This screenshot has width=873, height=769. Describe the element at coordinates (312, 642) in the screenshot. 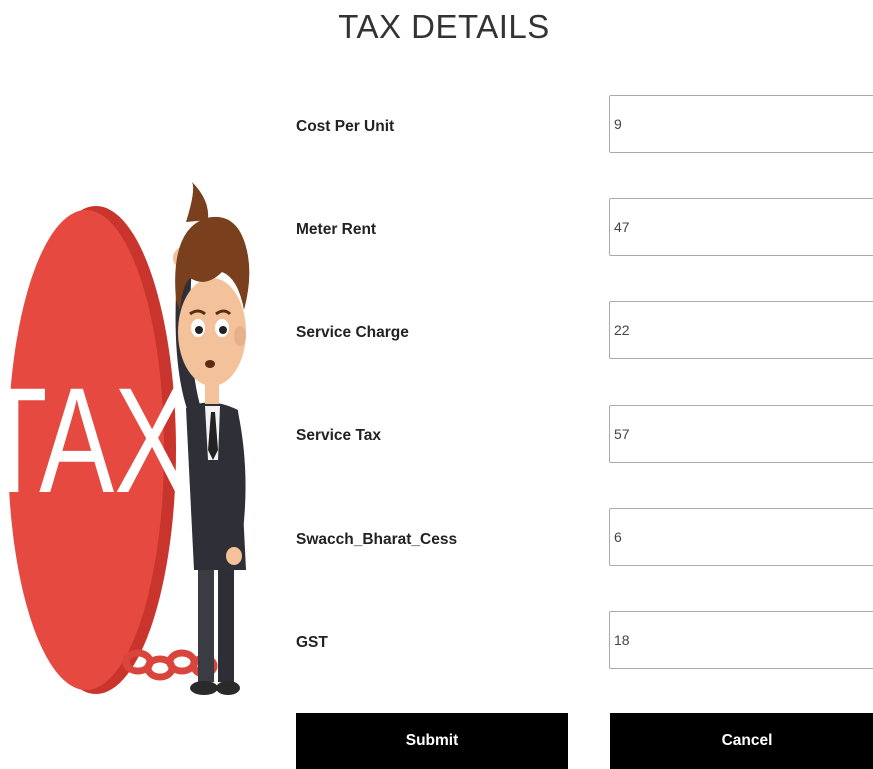

I see `gst-label: GST` at that location.